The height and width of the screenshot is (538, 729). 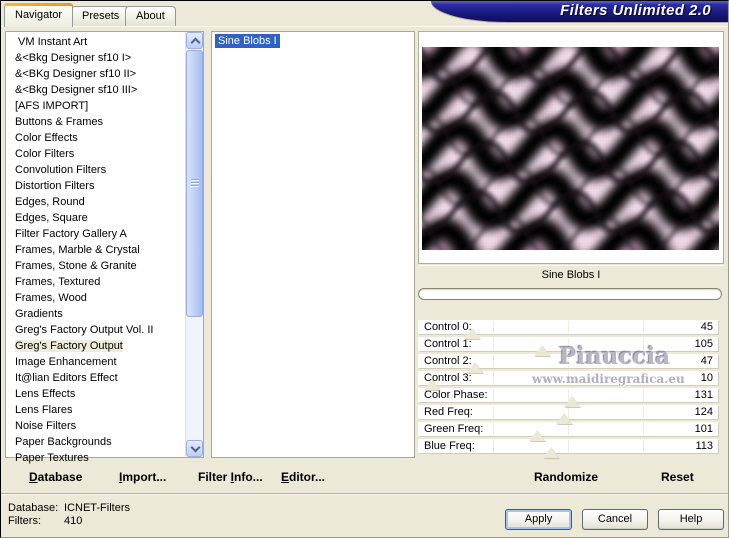 I want to click on category-scrollbar, so click(x=194, y=244).